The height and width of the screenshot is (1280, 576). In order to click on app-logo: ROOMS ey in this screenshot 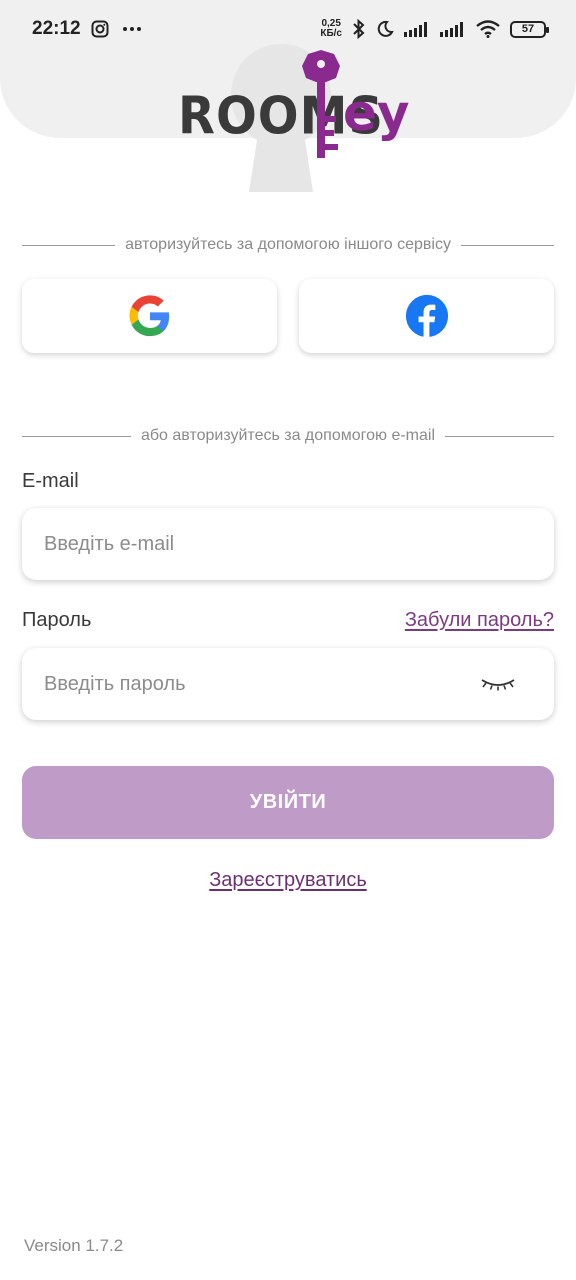, I will do `click(294, 105)`.